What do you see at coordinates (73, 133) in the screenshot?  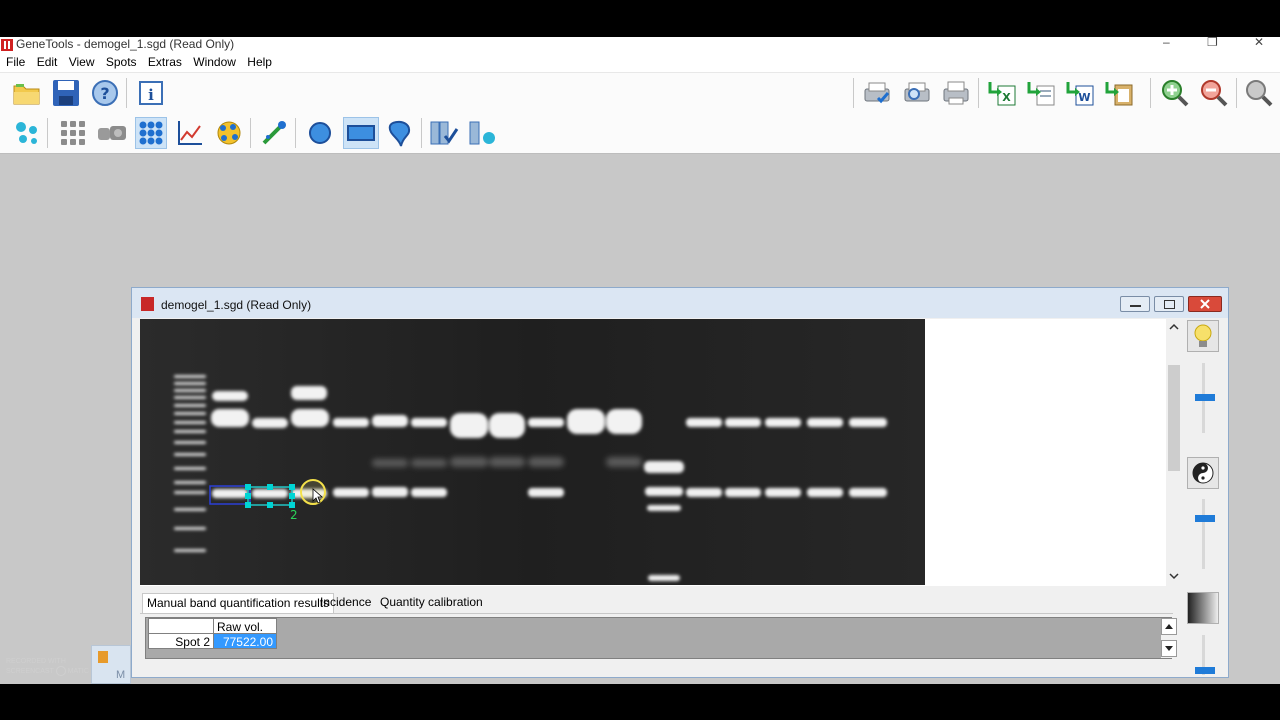 I see `grid-lanes-icon` at bounding box center [73, 133].